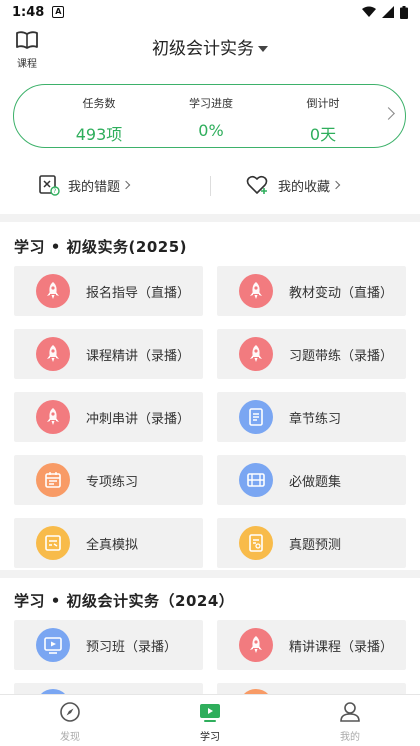  What do you see at coordinates (53, 543) in the screenshot?
I see `exam-icon` at bounding box center [53, 543].